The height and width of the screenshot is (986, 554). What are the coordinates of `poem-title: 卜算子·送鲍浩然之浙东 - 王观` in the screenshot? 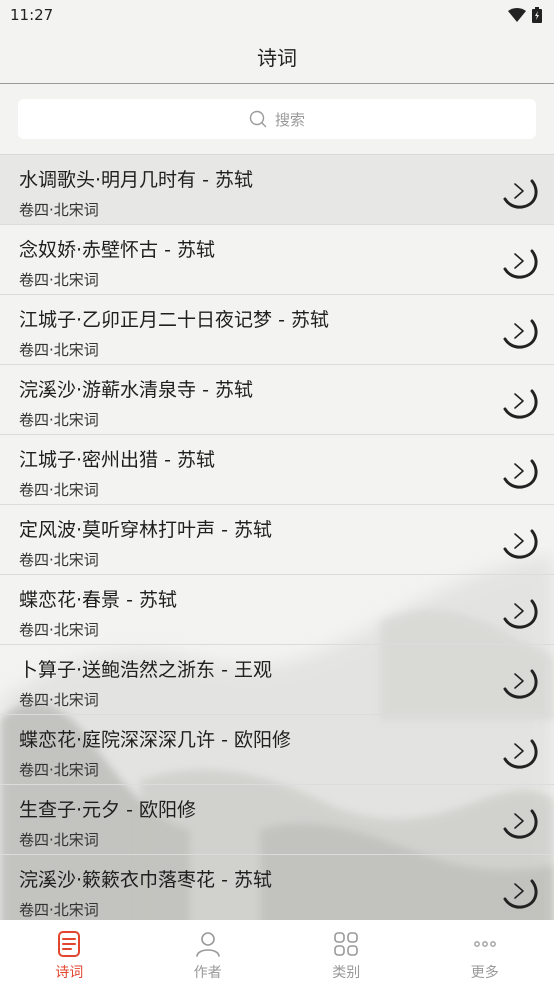 It's located at (145, 670).